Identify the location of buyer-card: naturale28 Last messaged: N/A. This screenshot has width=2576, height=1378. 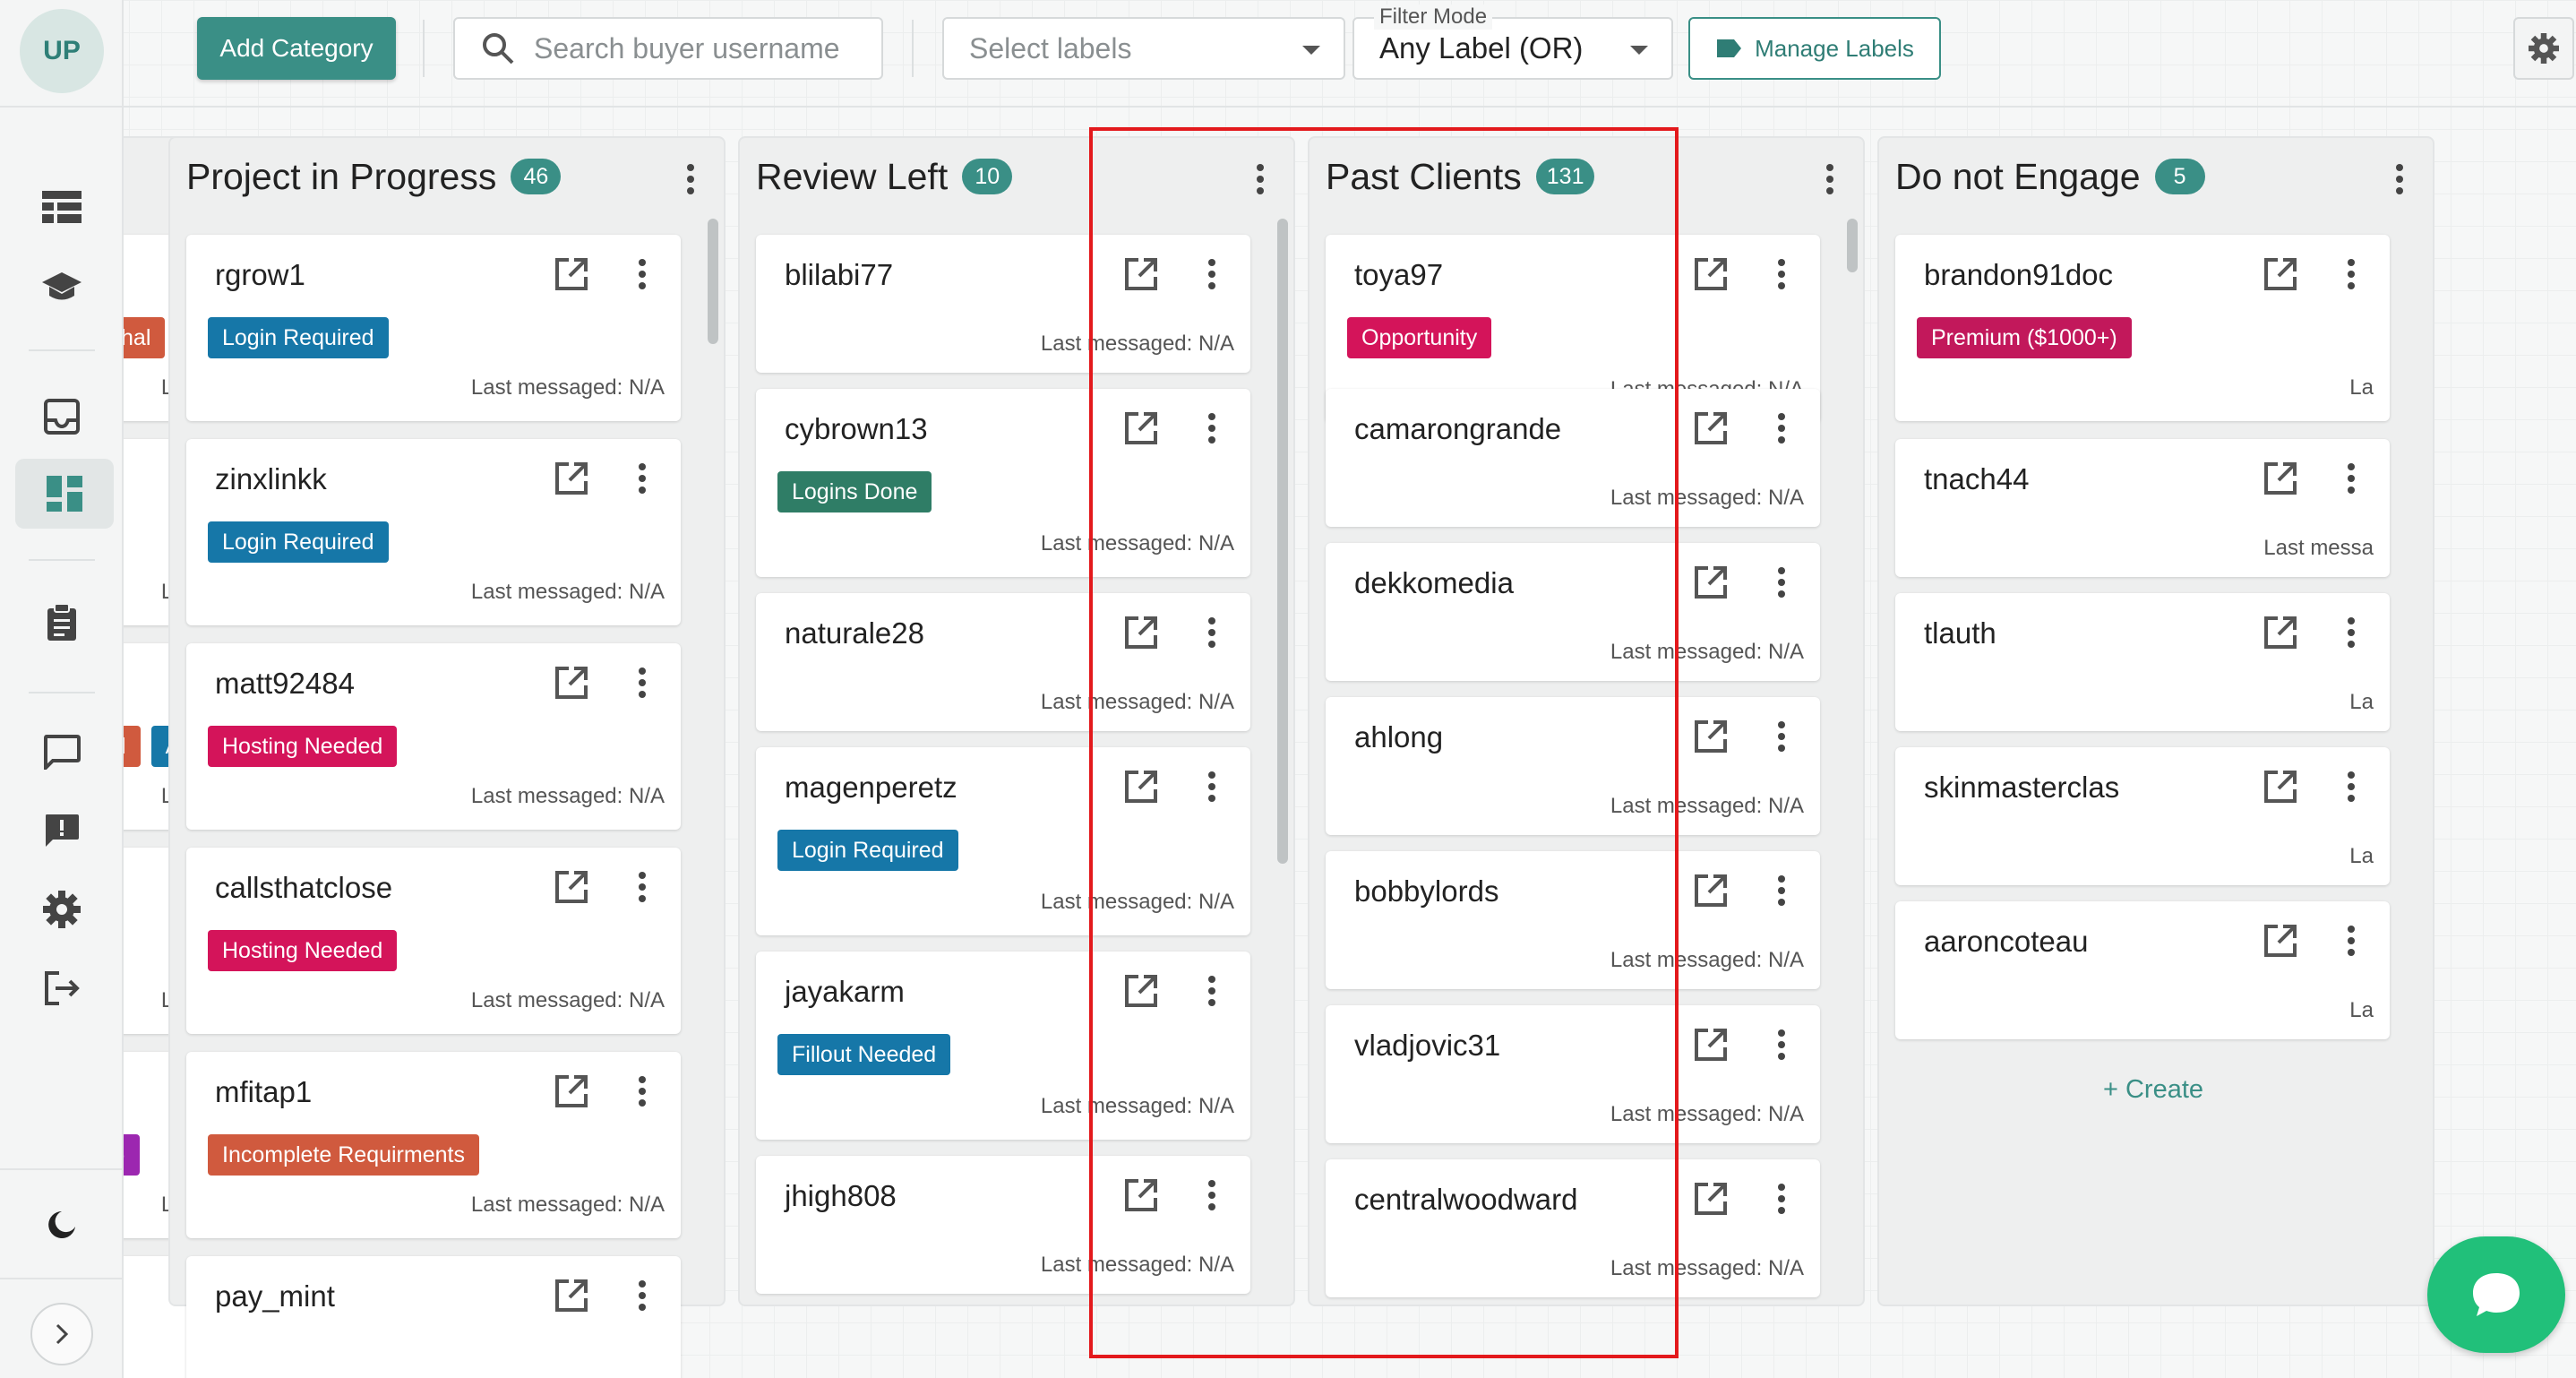
(1003, 662).